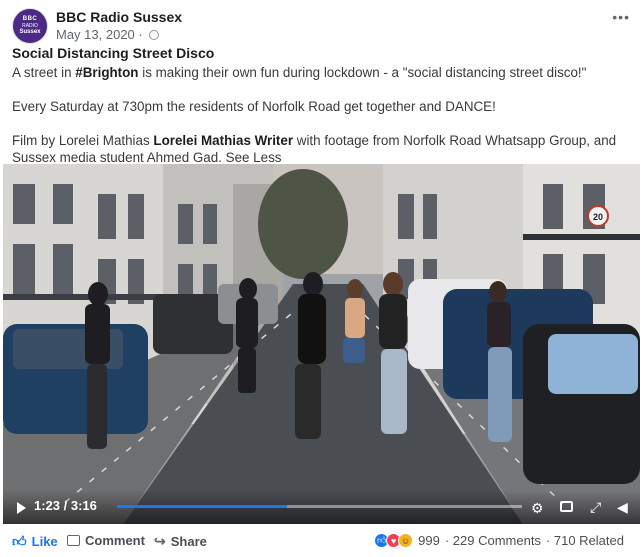 The width and height of the screenshot is (642, 557). What do you see at coordinates (394, 540) in the screenshot?
I see `reactions: 👍︎ ♥ ☺` at bounding box center [394, 540].